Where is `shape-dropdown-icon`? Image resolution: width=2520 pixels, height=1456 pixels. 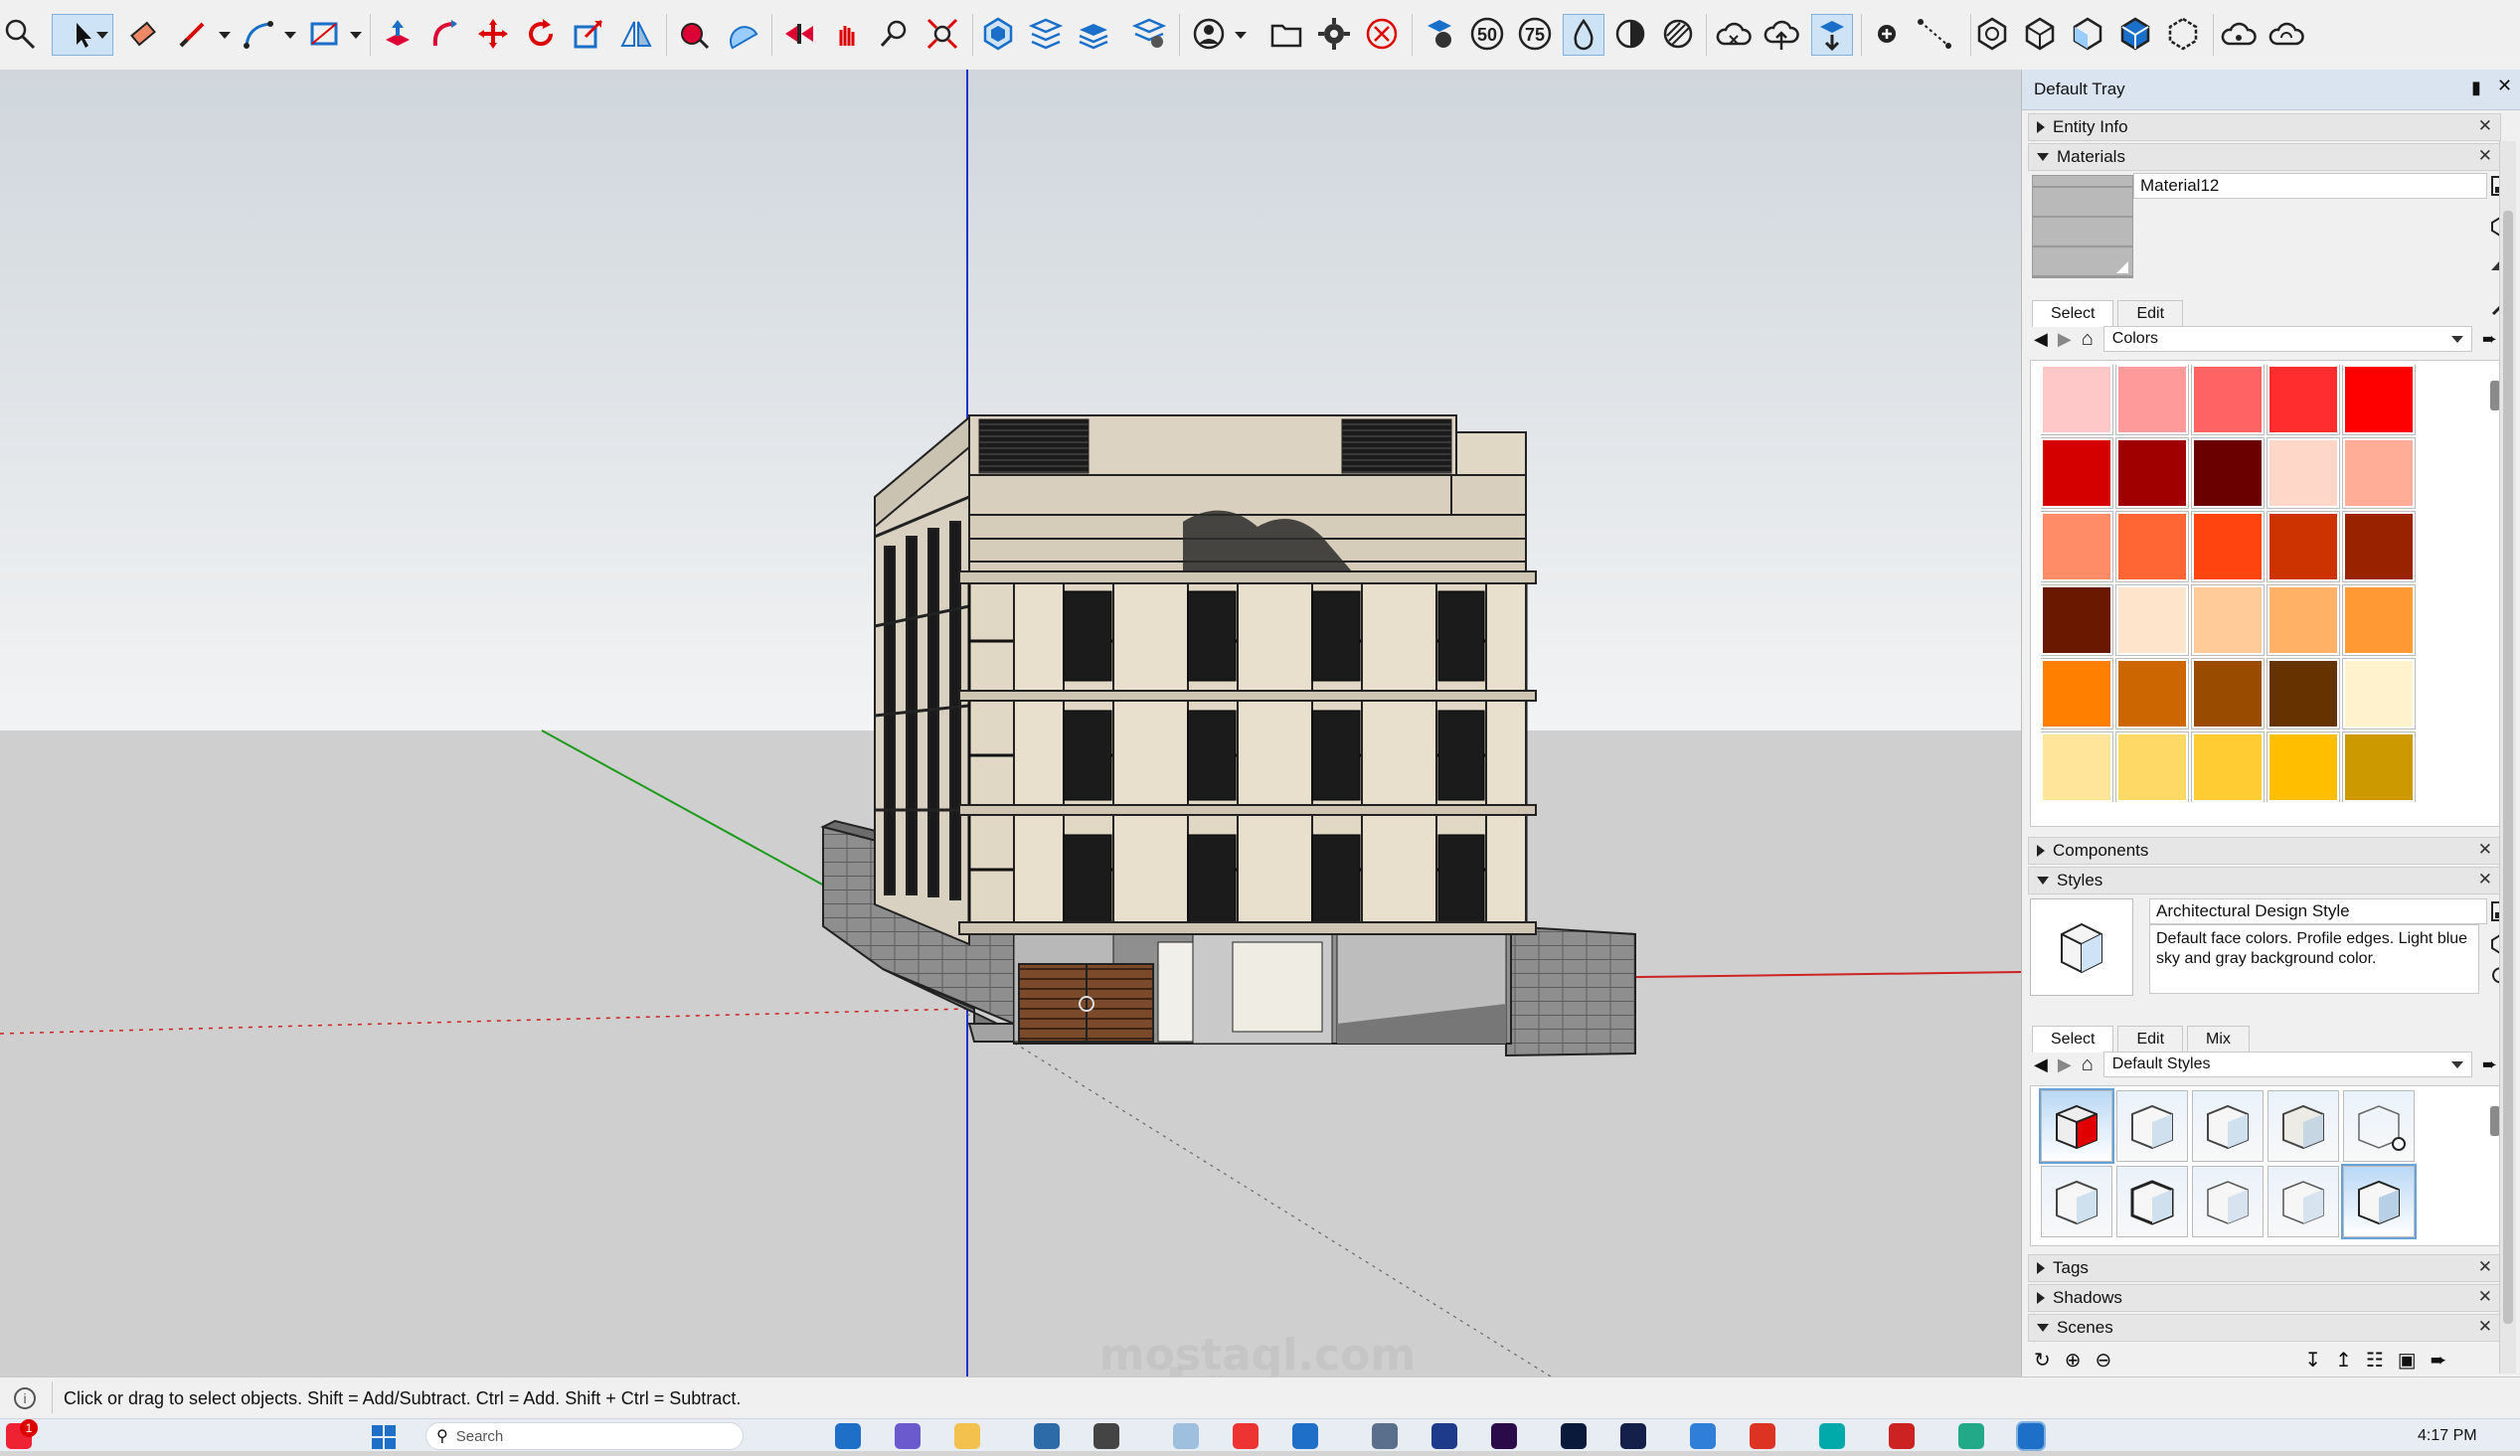
shape-dropdown-icon is located at coordinates (356, 35).